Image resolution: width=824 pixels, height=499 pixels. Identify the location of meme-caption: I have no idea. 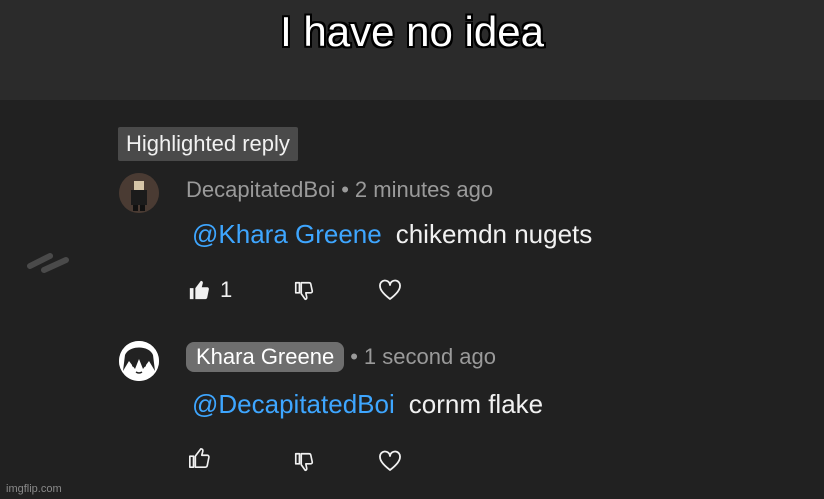
(412, 31).